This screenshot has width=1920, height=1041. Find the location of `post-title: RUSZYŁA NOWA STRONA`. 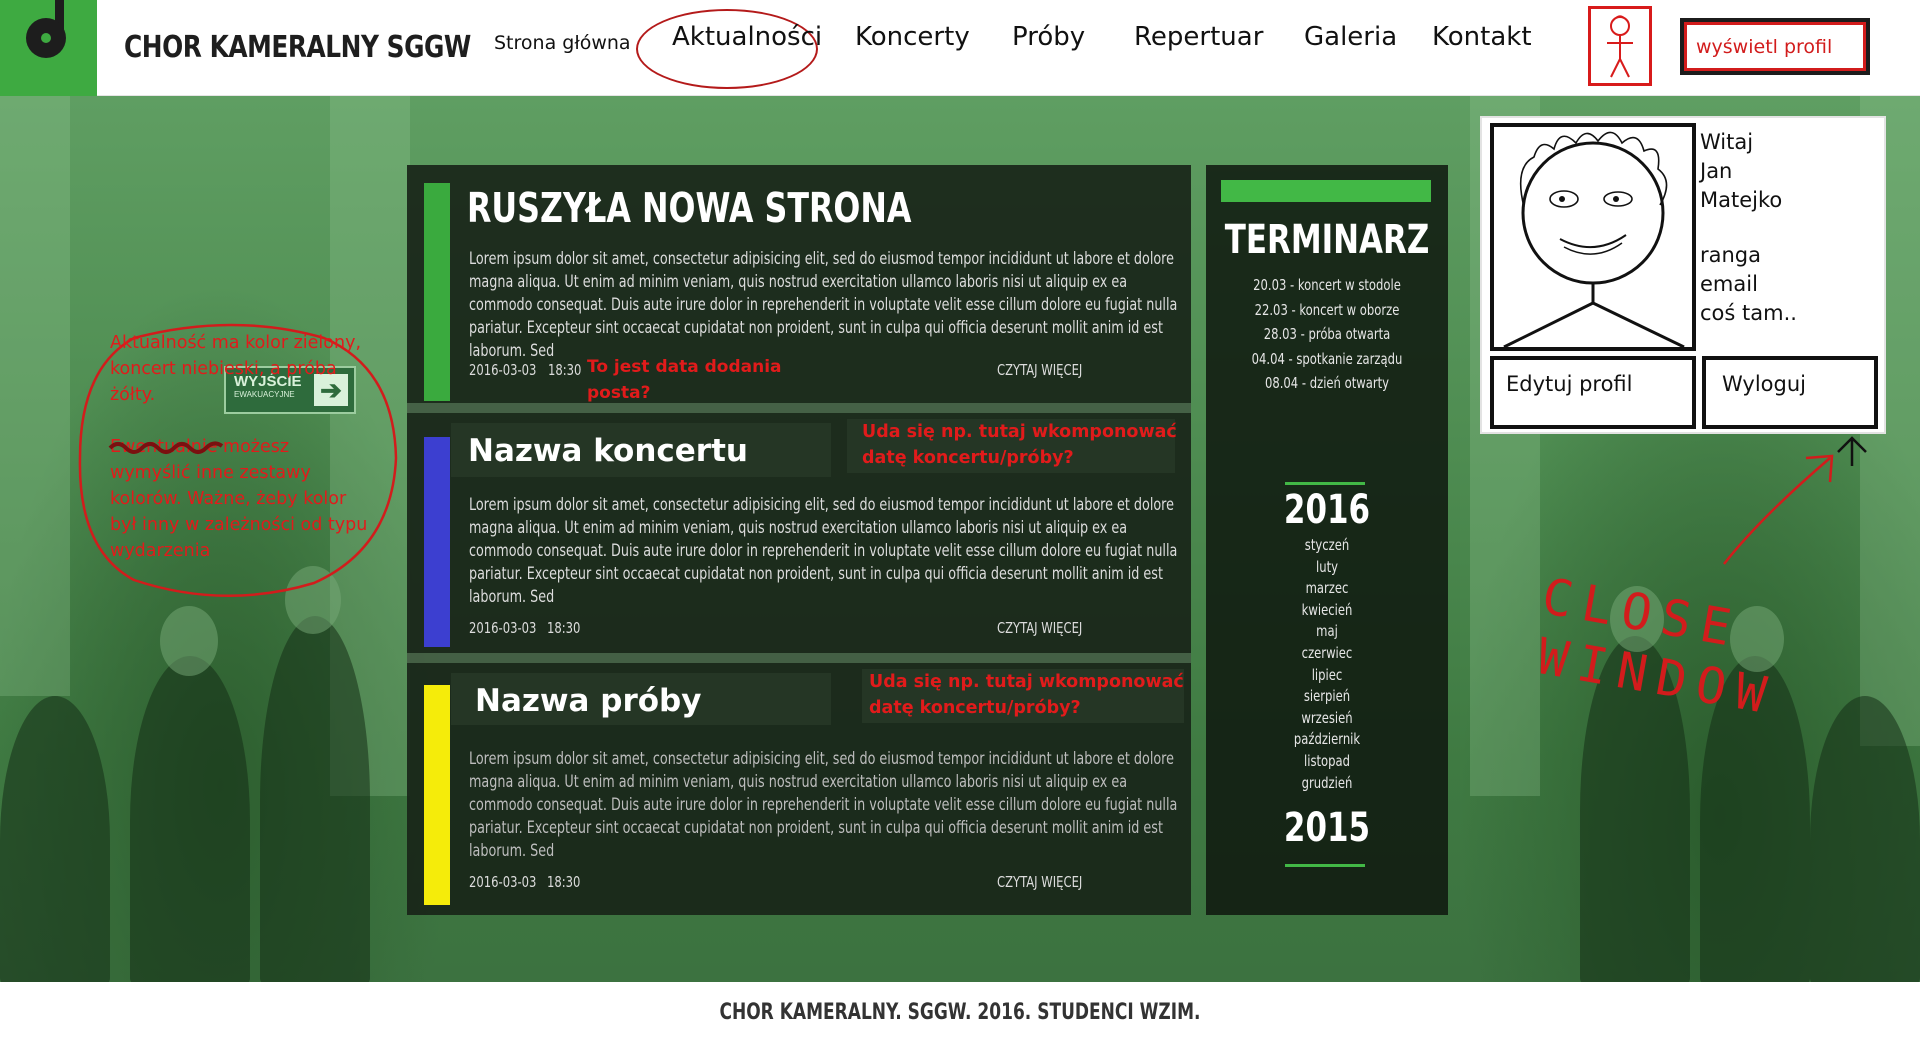

post-title: RUSZYŁA NOWA STRONA is located at coordinates (689, 208).